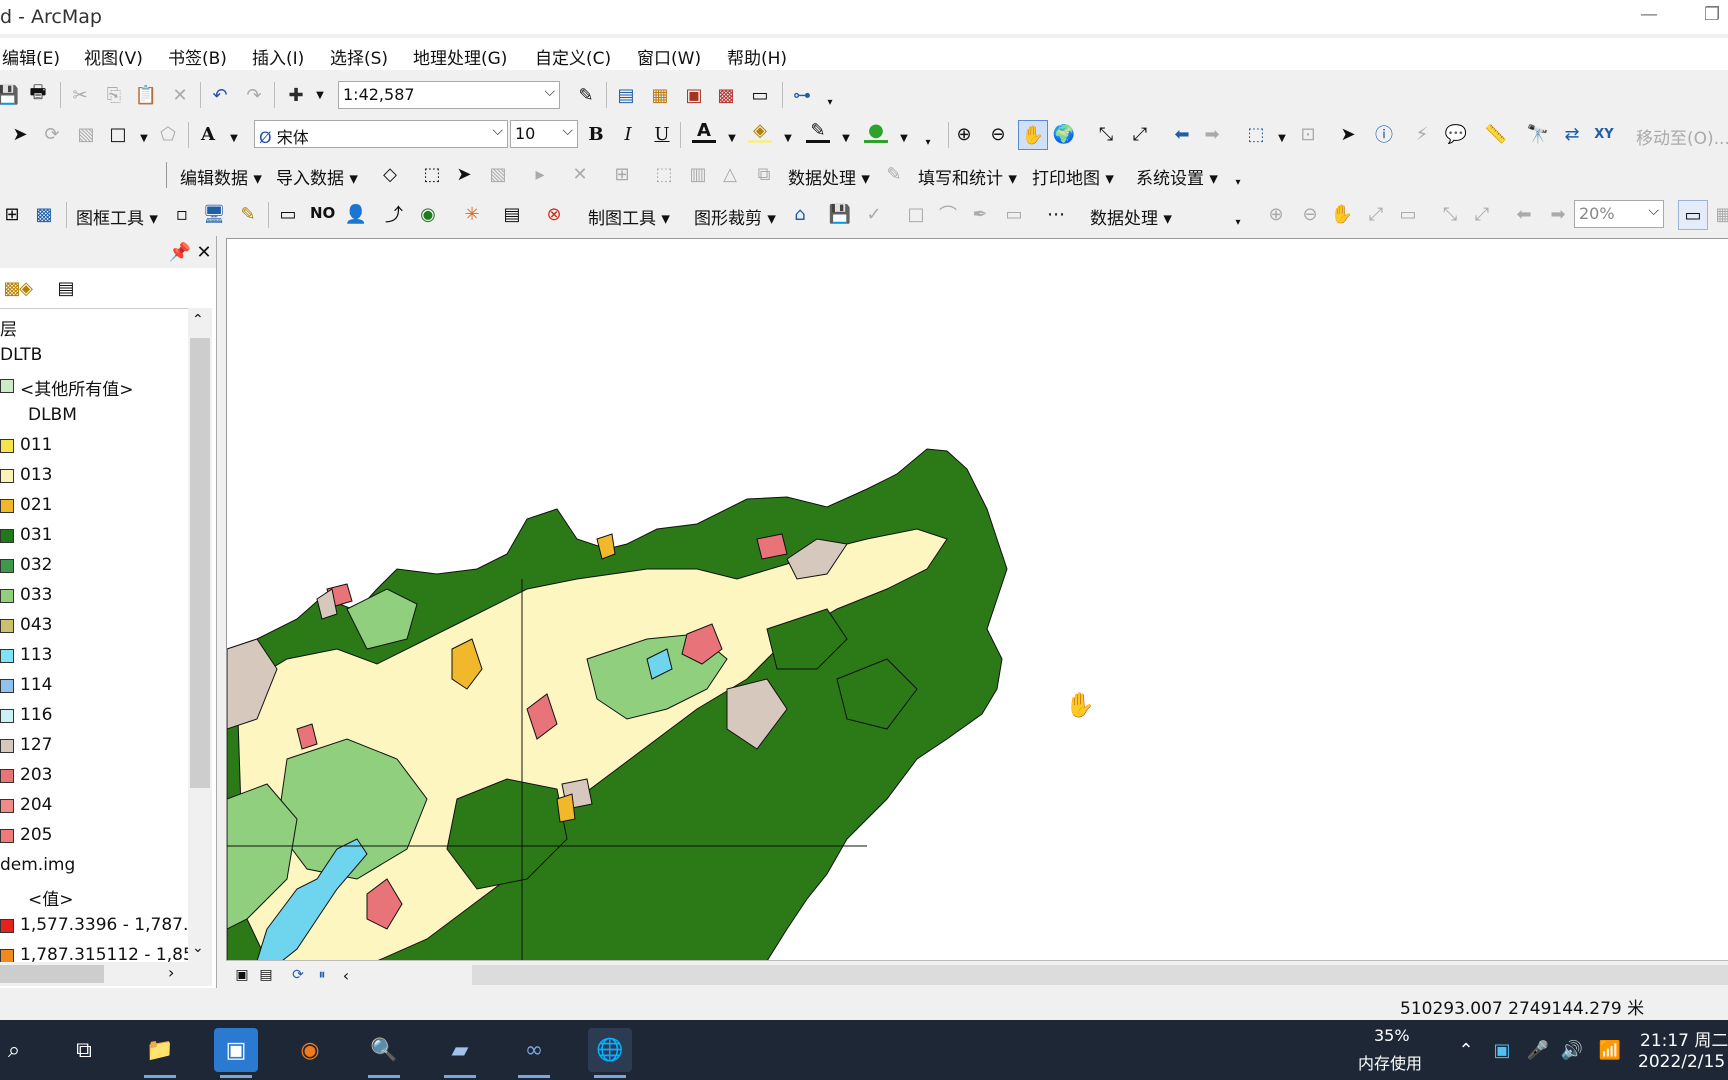 Image resolution: width=1728 pixels, height=1080 pixels. I want to click on layout-zoom-out-icon: ⊖, so click(1310, 214).